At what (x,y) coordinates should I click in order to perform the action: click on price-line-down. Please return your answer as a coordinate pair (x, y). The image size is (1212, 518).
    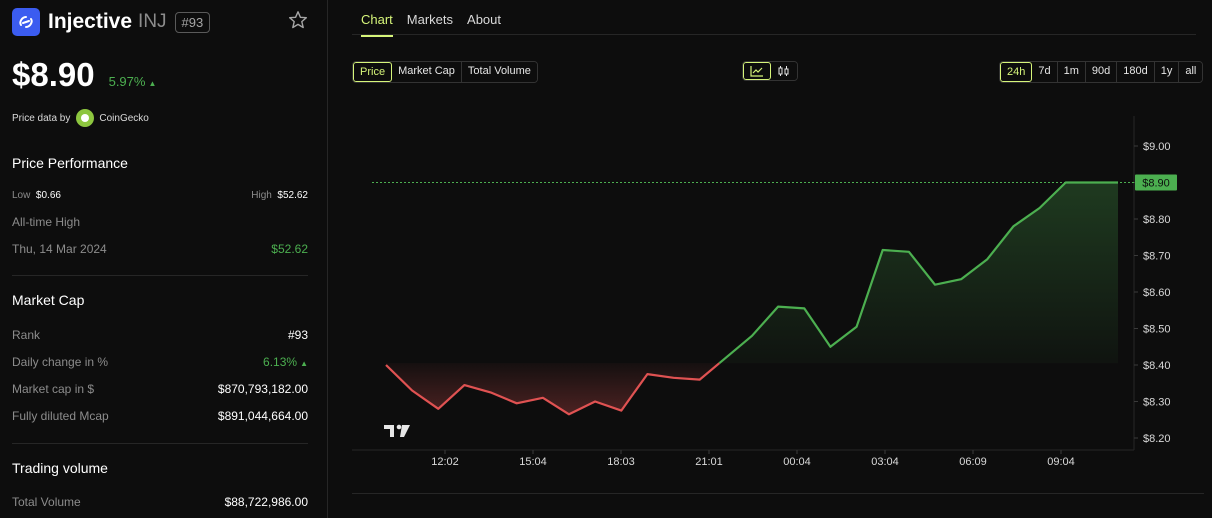
    Looking at the image, I should click on (553, 389).